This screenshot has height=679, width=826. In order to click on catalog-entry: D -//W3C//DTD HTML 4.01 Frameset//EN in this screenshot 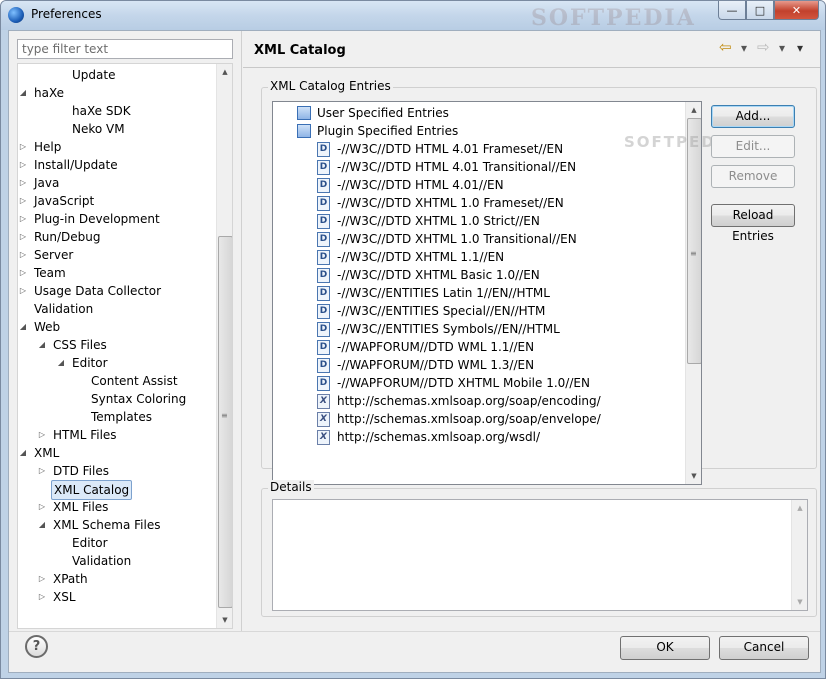, I will do `click(497, 149)`.